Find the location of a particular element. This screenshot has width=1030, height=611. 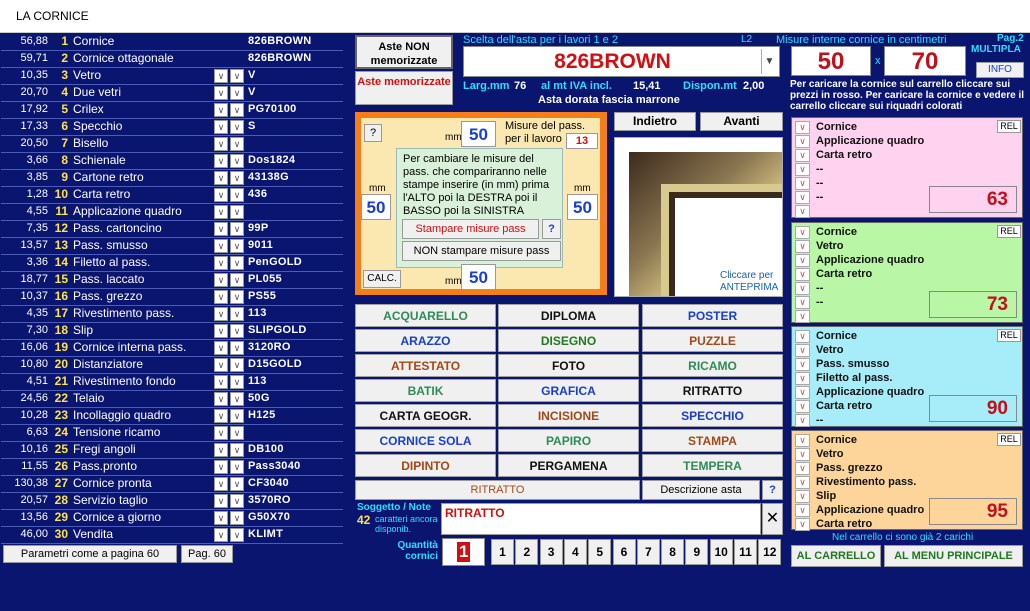

page-button: Pag. 60 is located at coordinates (207, 554).